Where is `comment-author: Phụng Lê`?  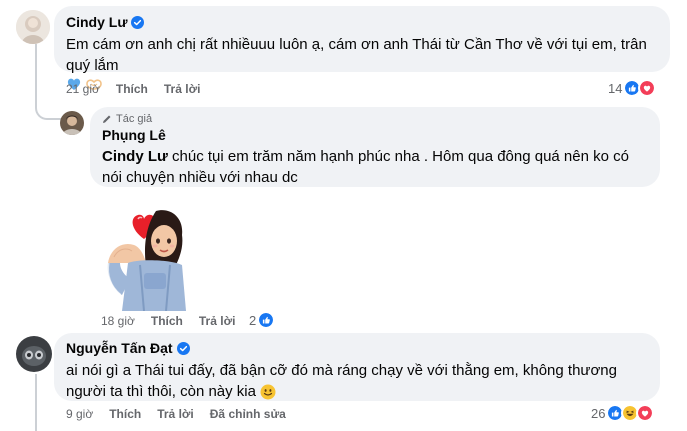 comment-author: Phụng Lê is located at coordinates (134, 135).